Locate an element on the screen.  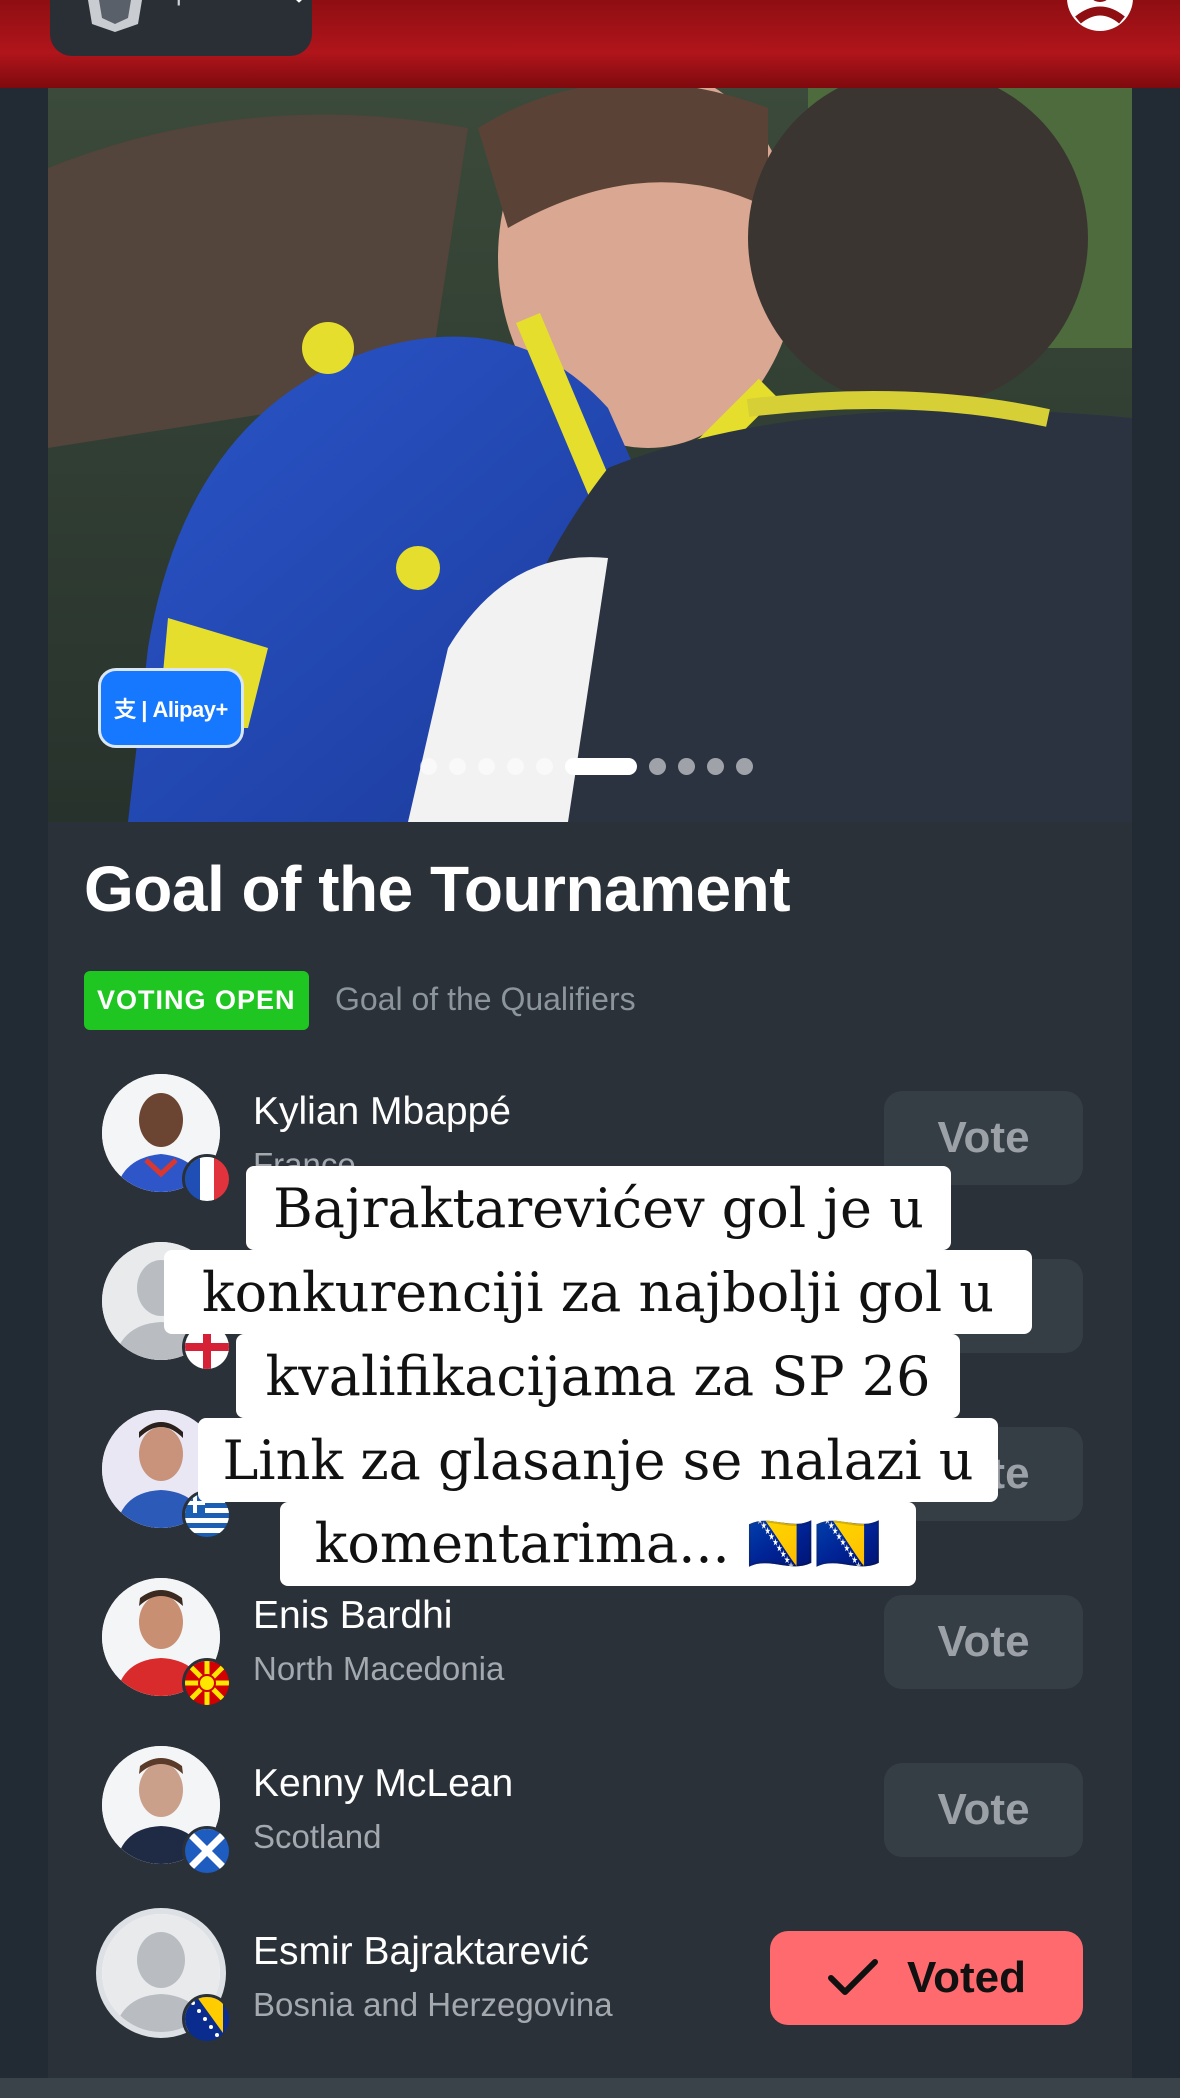
overlay-text-line: Link za glasanje se nalazi u is located at coordinates (598, 1460).